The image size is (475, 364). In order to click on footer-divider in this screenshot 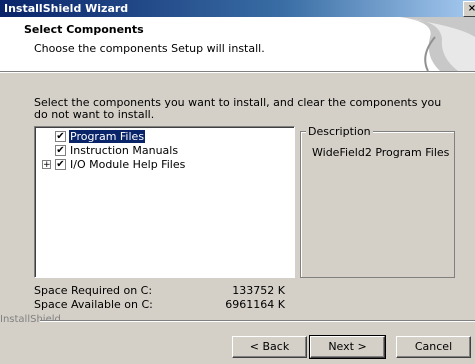, I will do `click(257, 321)`.